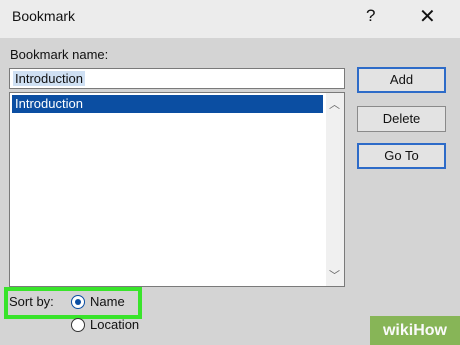  What do you see at coordinates (59, 54) in the screenshot?
I see `bookmark-name-label: Bookmark name:` at bounding box center [59, 54].